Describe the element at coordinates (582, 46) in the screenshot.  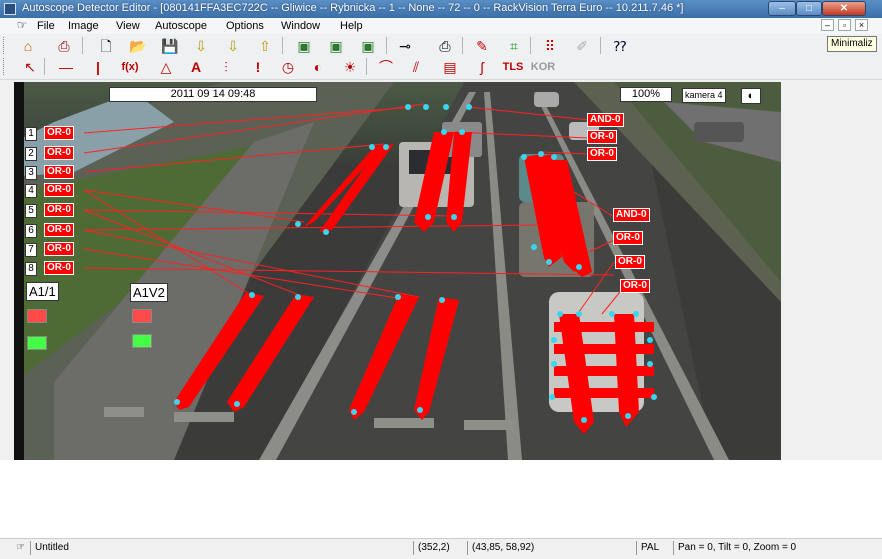
I see `disabled-edit-icon: ✐` at that location.